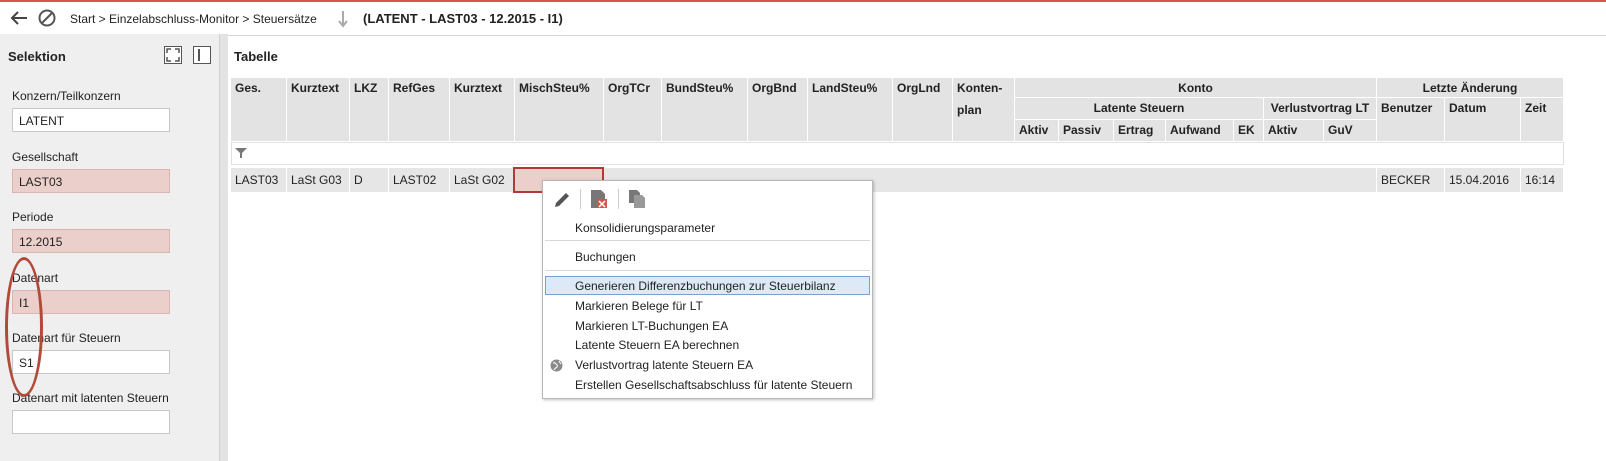 This screenshot has width=1606, height=461. Describe the element at coordinates (923, 110) in the screenshot. I see `col-header-orglnd: OrgLnd` at that location.